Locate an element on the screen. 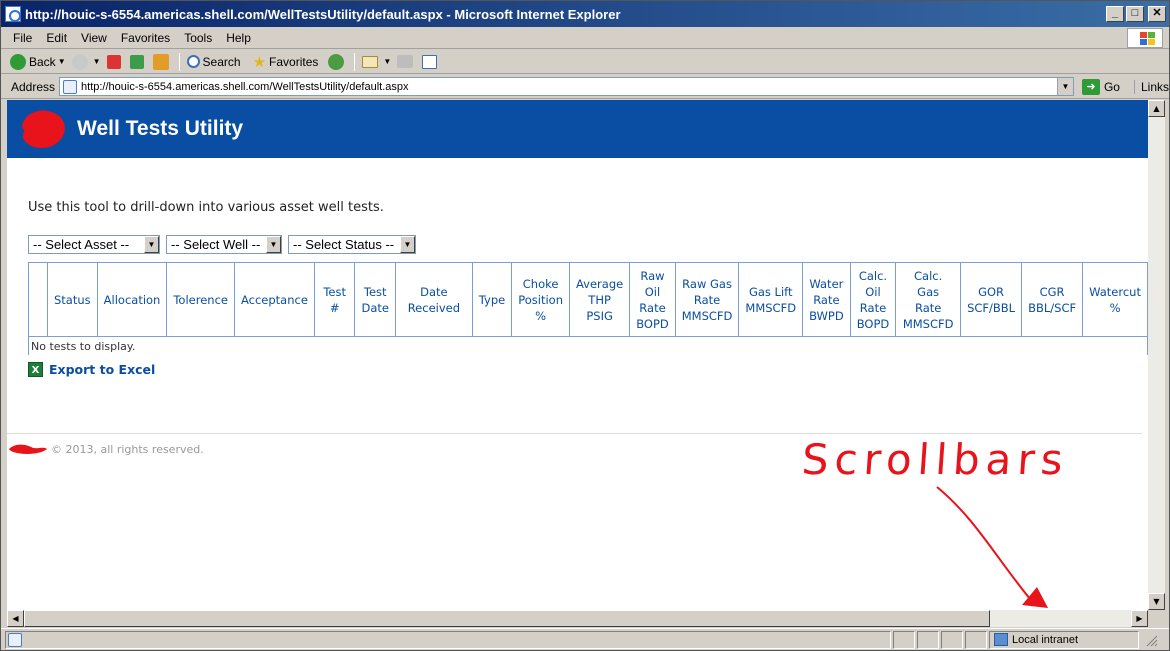 This screenshot has height=651, width=1170. intranet-icon is located at coordinates (1001, 639).